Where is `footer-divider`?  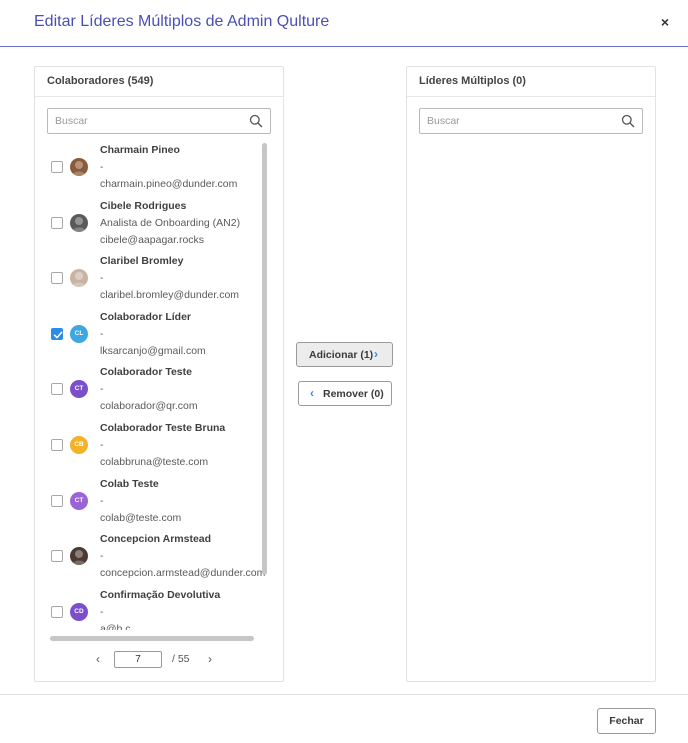 footer-divider is located at coordinates (344, 694).